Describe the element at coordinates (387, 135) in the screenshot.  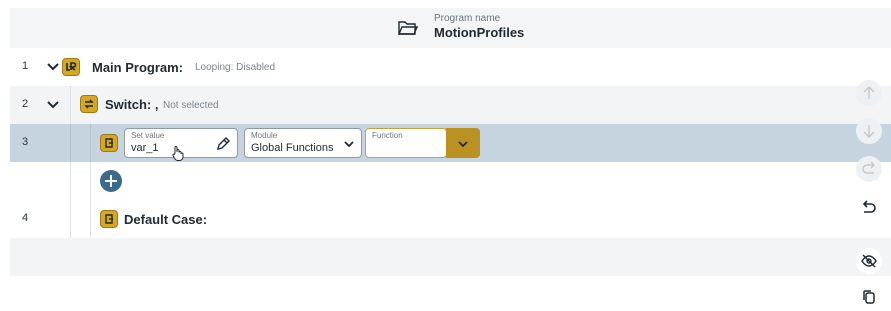
I see `function-label: Function` at that location.